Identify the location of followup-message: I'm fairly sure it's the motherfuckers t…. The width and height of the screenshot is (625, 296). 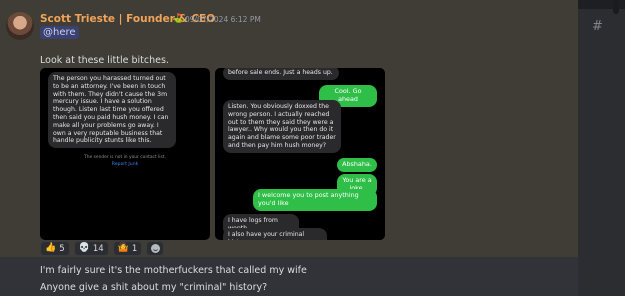
(173, 270).